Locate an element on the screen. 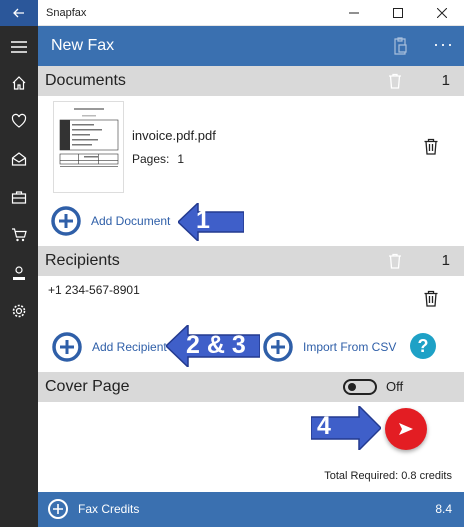 The width and height of the screenshot is (464, 527). callout-label-4: 4 is located at coordinates (324, 426).